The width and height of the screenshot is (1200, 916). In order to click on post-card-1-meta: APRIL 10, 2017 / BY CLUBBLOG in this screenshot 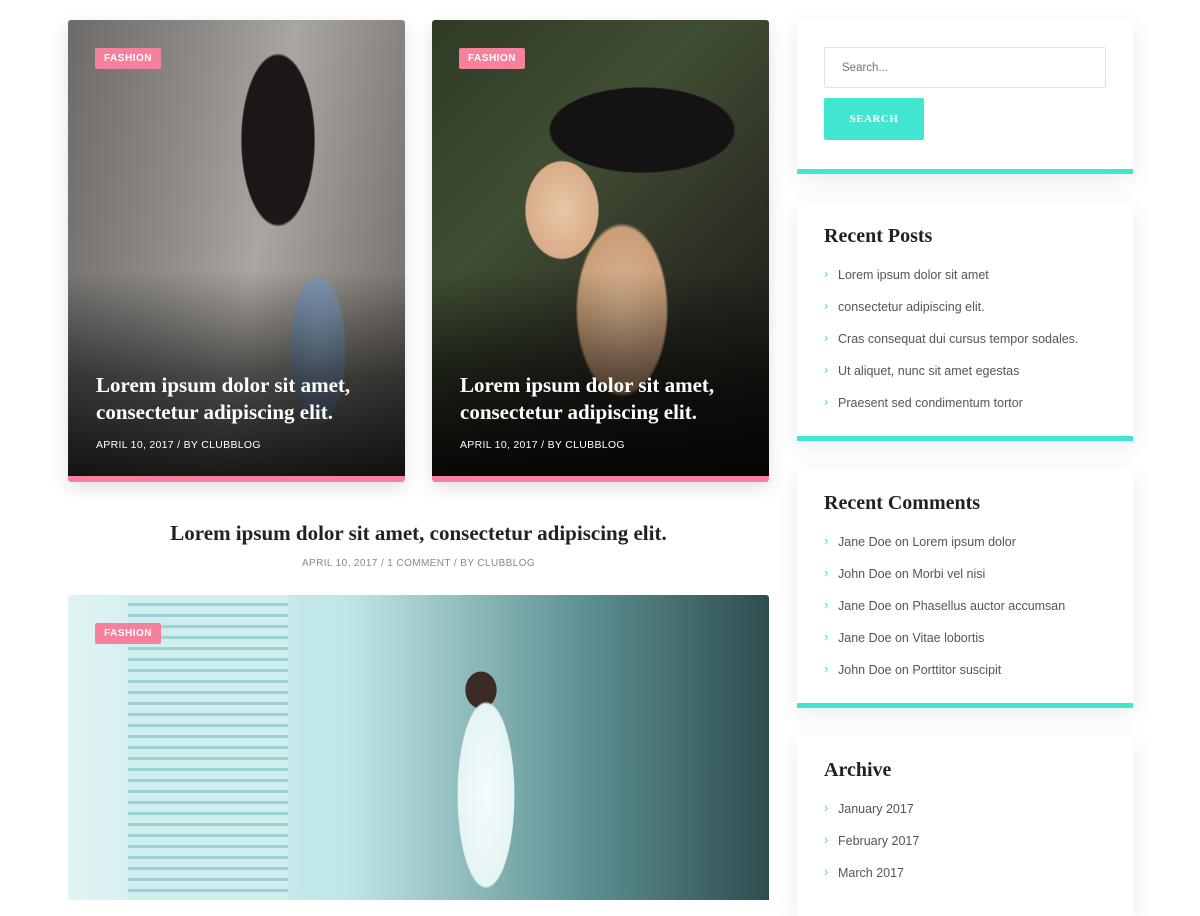, I will do `click(178, 445)`.